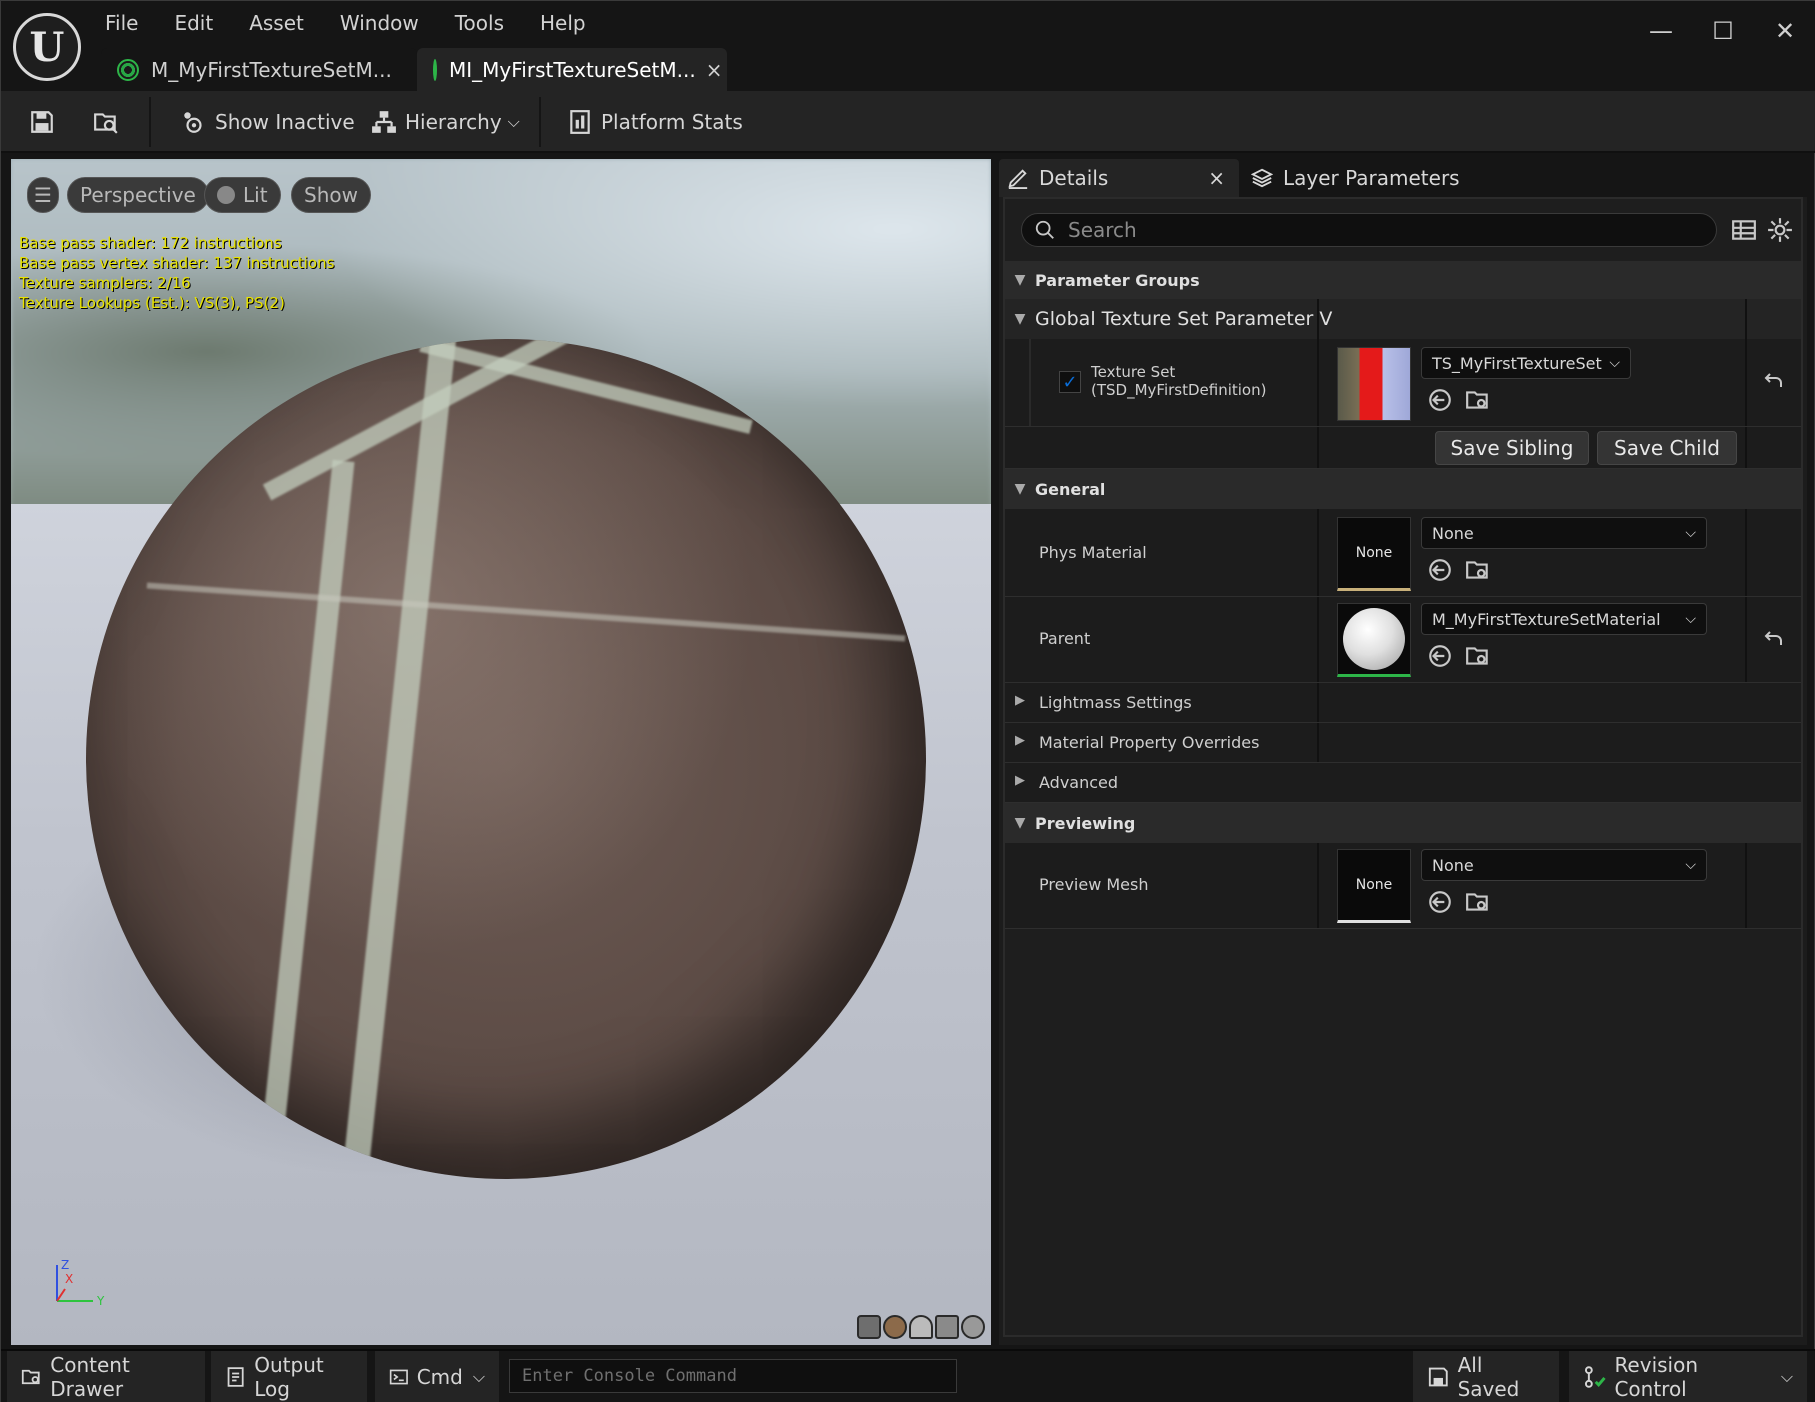  I want to click on tab-close-icon: ×, so click(714, 70).